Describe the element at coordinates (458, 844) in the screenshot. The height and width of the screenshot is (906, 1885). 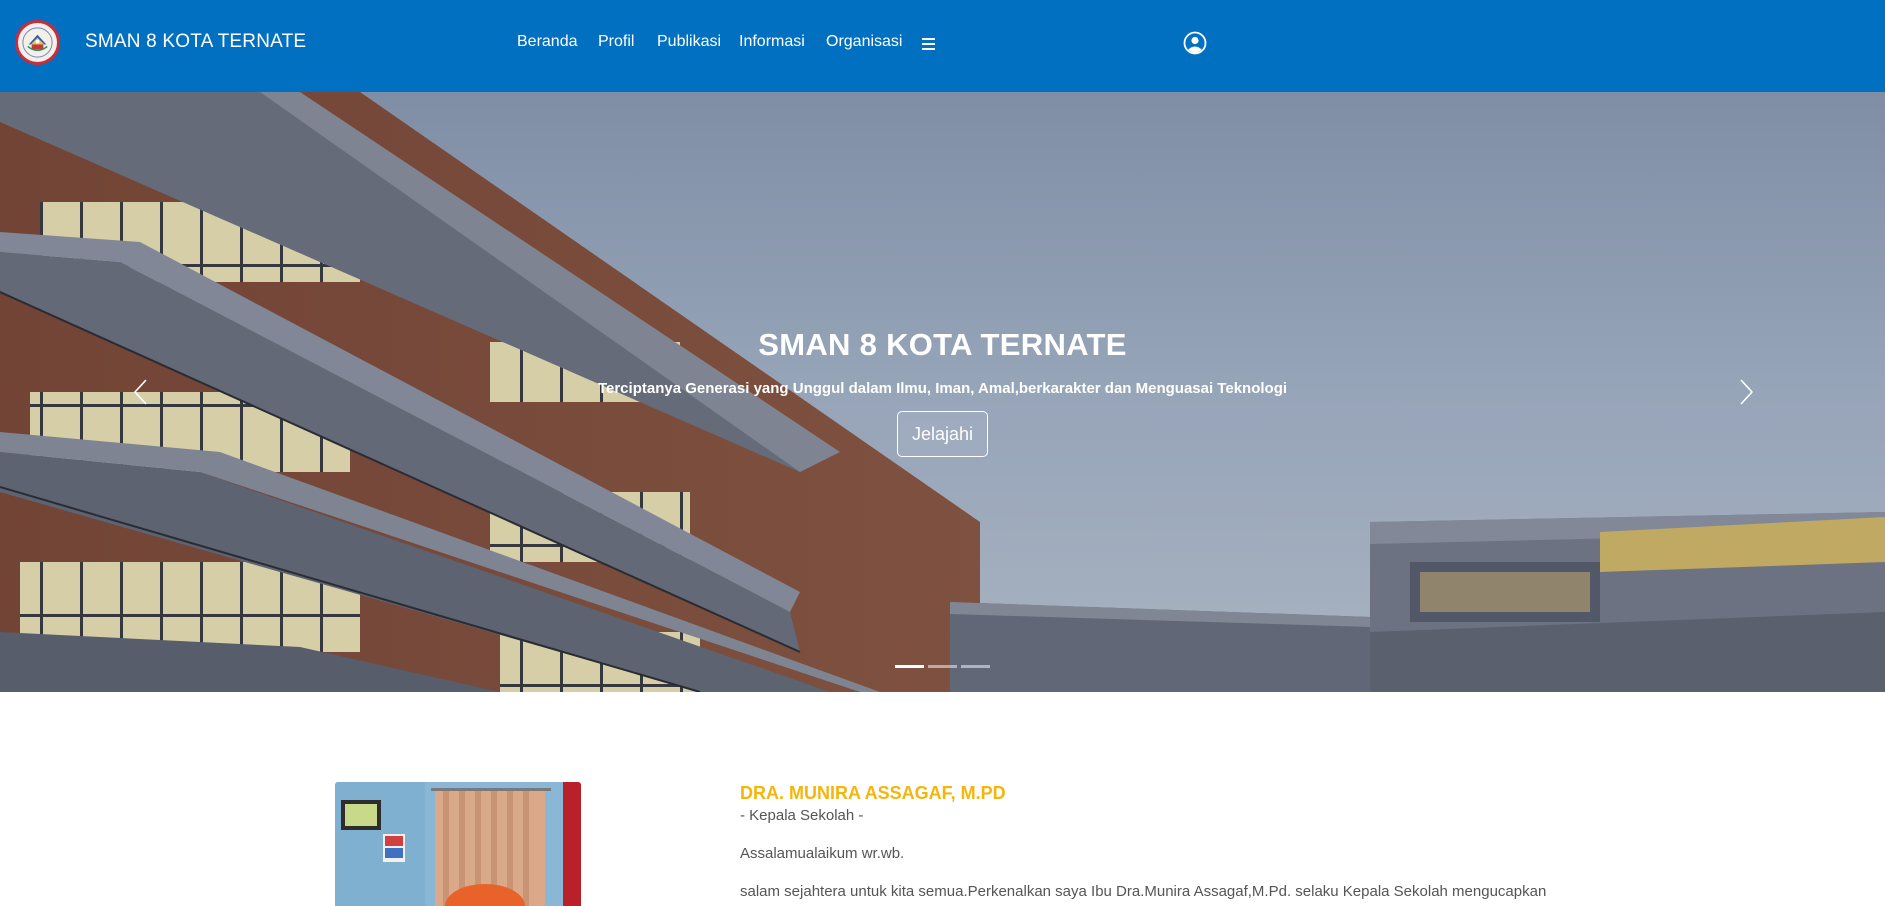
I see `principal-photo` at that location.